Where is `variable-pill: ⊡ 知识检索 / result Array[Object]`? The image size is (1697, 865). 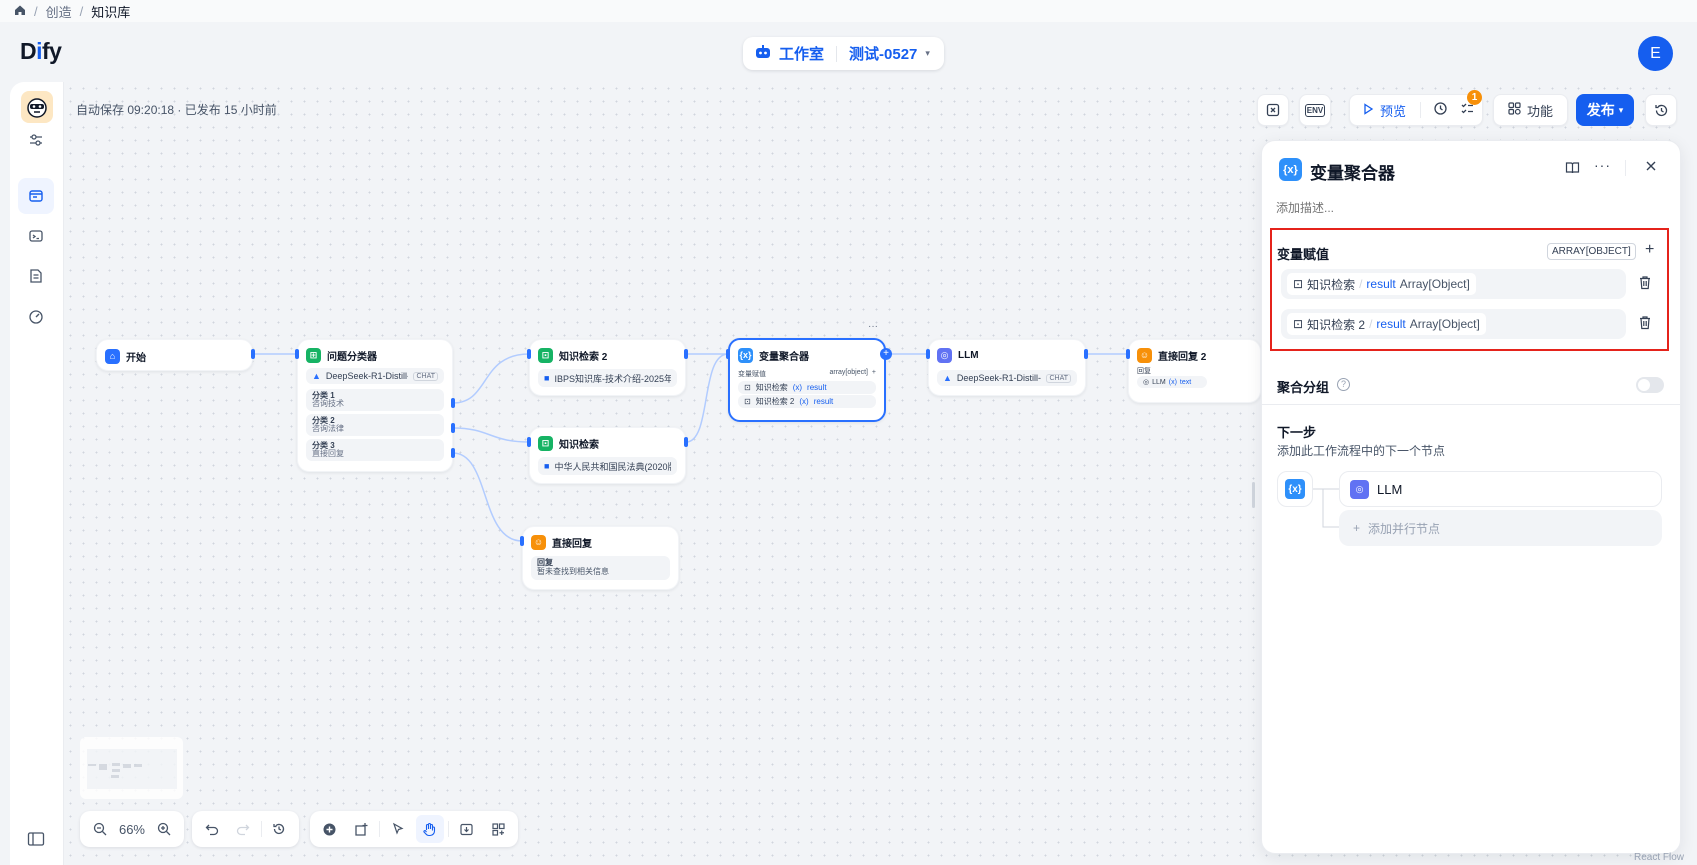
variable-pill: ⊡ 知识检索 / result Array[Object] is located at coordinates (1381, 284).